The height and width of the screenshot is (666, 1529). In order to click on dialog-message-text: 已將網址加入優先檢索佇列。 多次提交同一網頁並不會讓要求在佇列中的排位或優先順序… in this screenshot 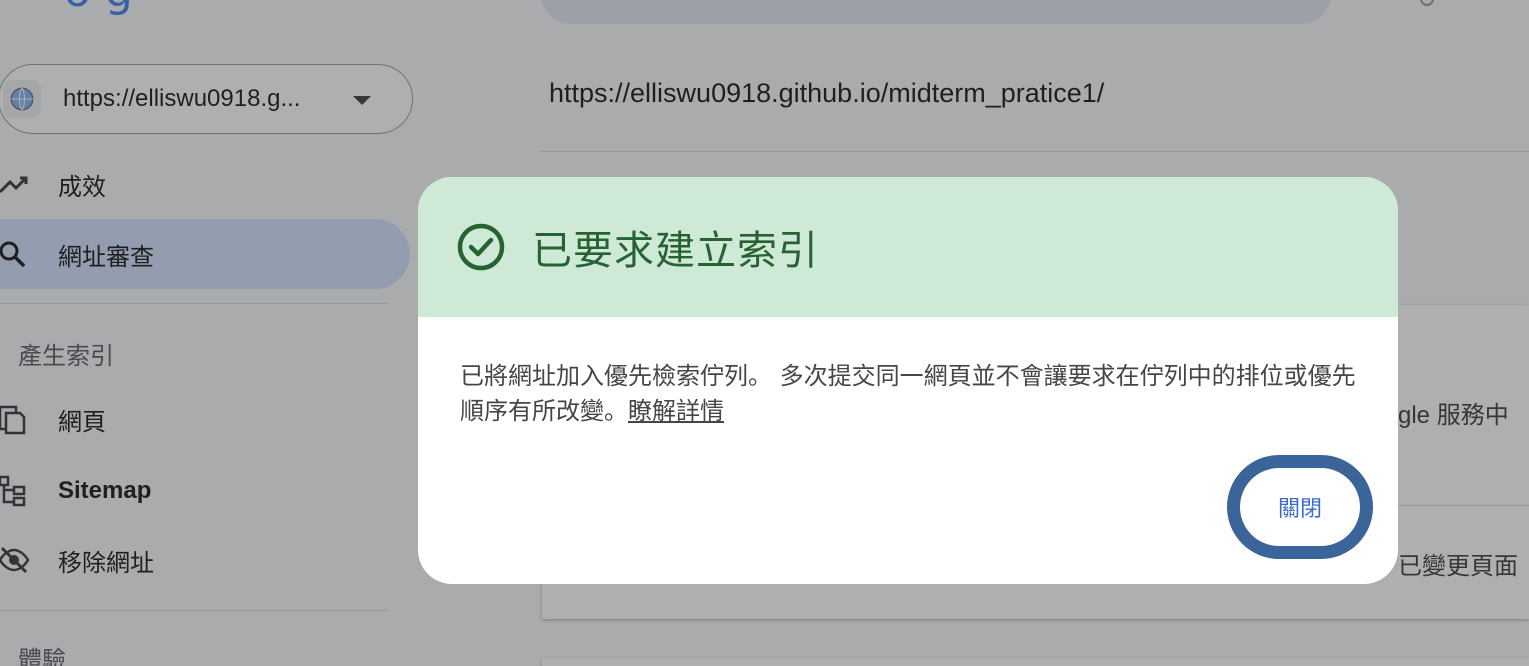, I will do `click(908, 393)`.